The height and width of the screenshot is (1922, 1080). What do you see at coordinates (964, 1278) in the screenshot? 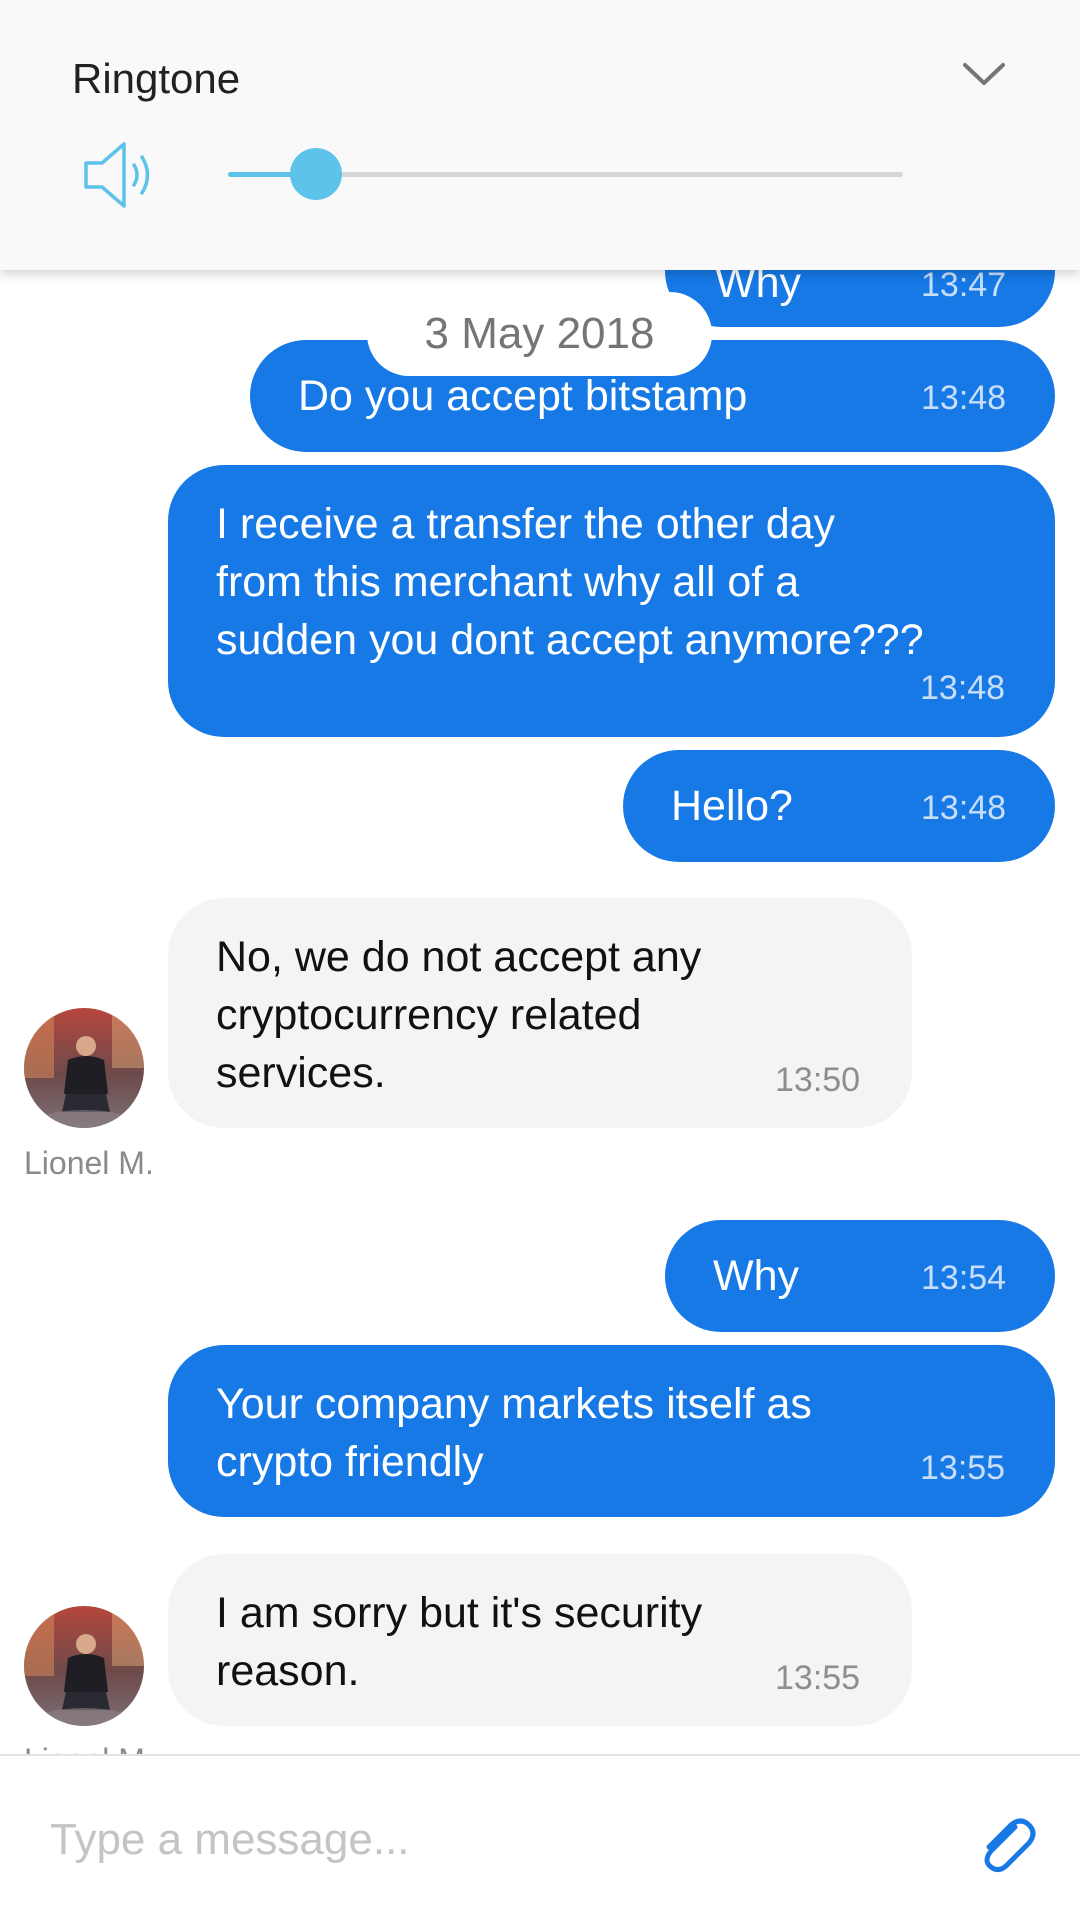
I see `message-time: 13:54` at bounding box center [964, 1278].